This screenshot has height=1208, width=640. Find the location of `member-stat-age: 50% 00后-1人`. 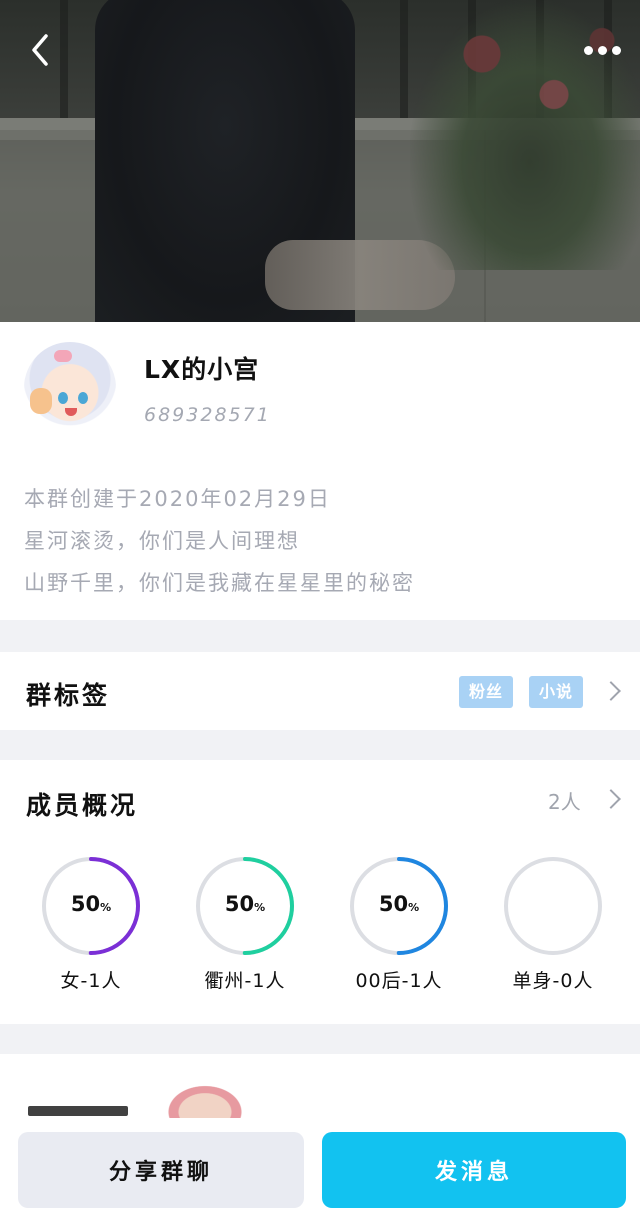

member-stat-age: 50% 00后-1人 is located at coordinates (399, 923).